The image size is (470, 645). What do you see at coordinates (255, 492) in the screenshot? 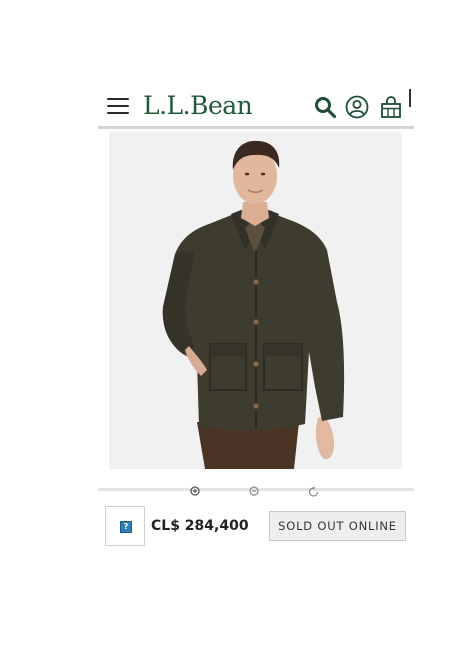
I see `zoom-out-icon` at bounding box center [255, 492].